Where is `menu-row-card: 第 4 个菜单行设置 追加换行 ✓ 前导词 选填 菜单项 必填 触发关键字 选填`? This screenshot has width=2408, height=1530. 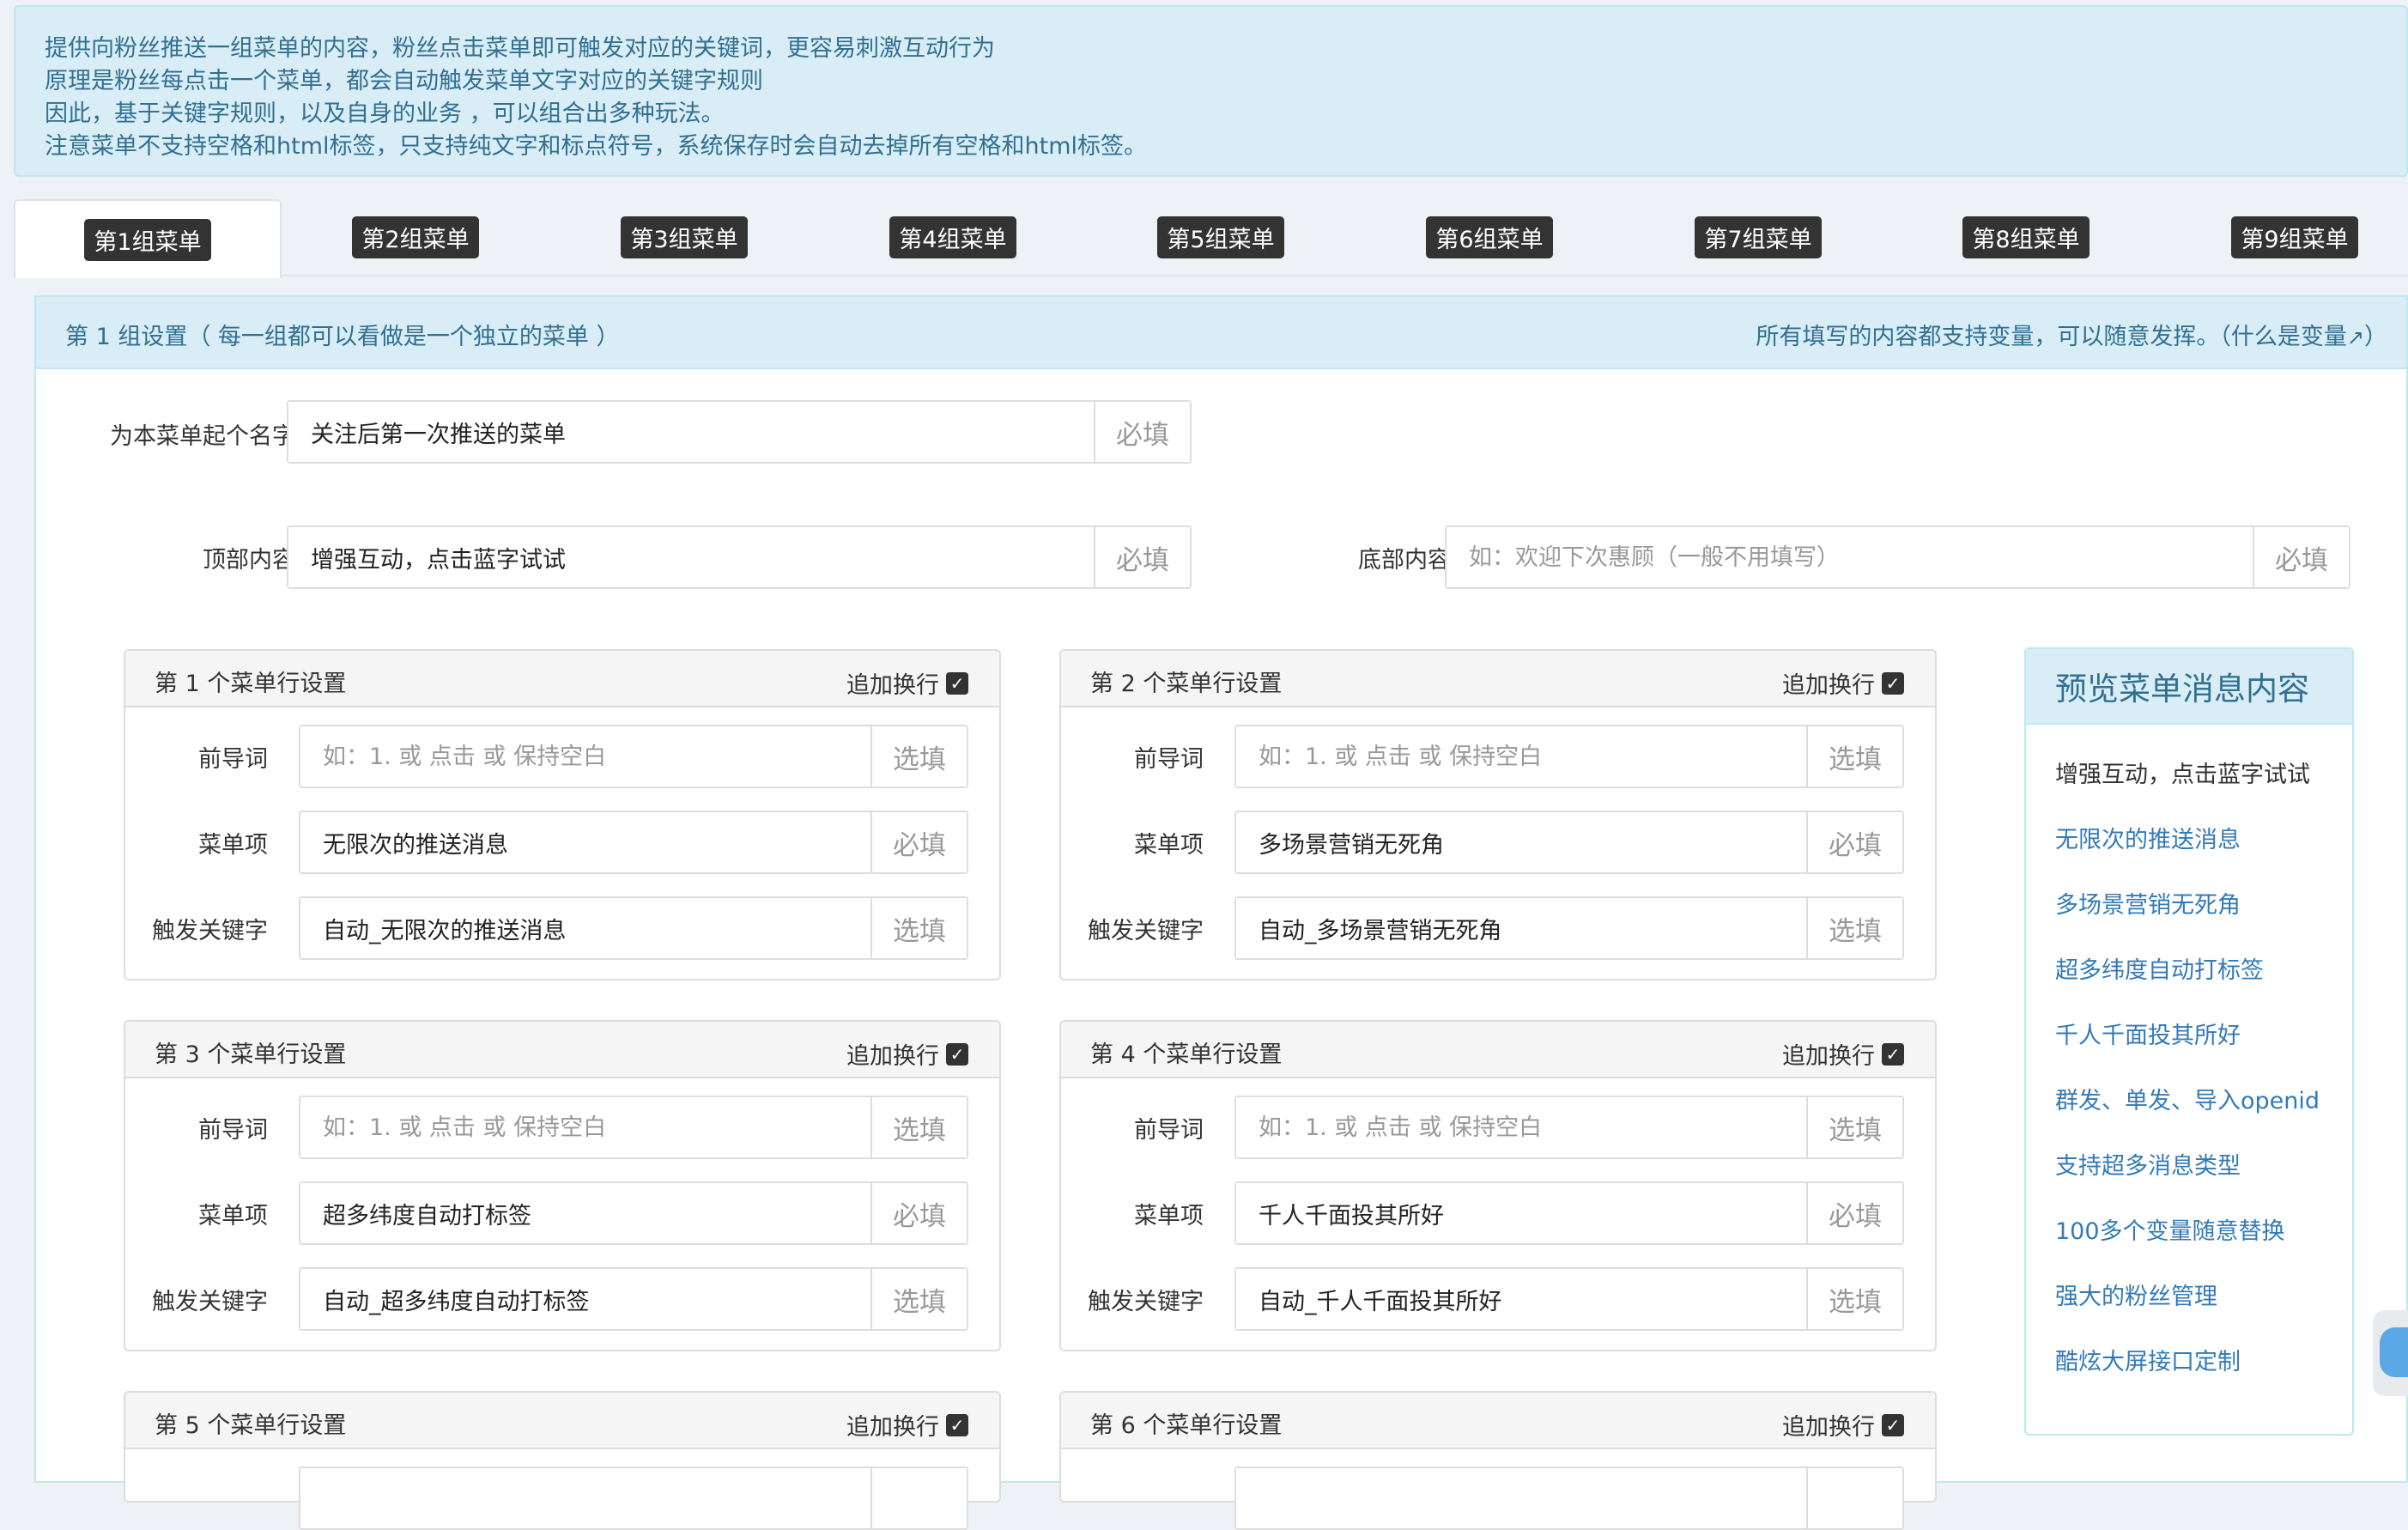 menu-row-card: 第 4 个菜单行设置 追加换行 ✓ 前导词 选填 菜单项 必填 触发关键字 选填 is located at coordinates (1498, 1185).